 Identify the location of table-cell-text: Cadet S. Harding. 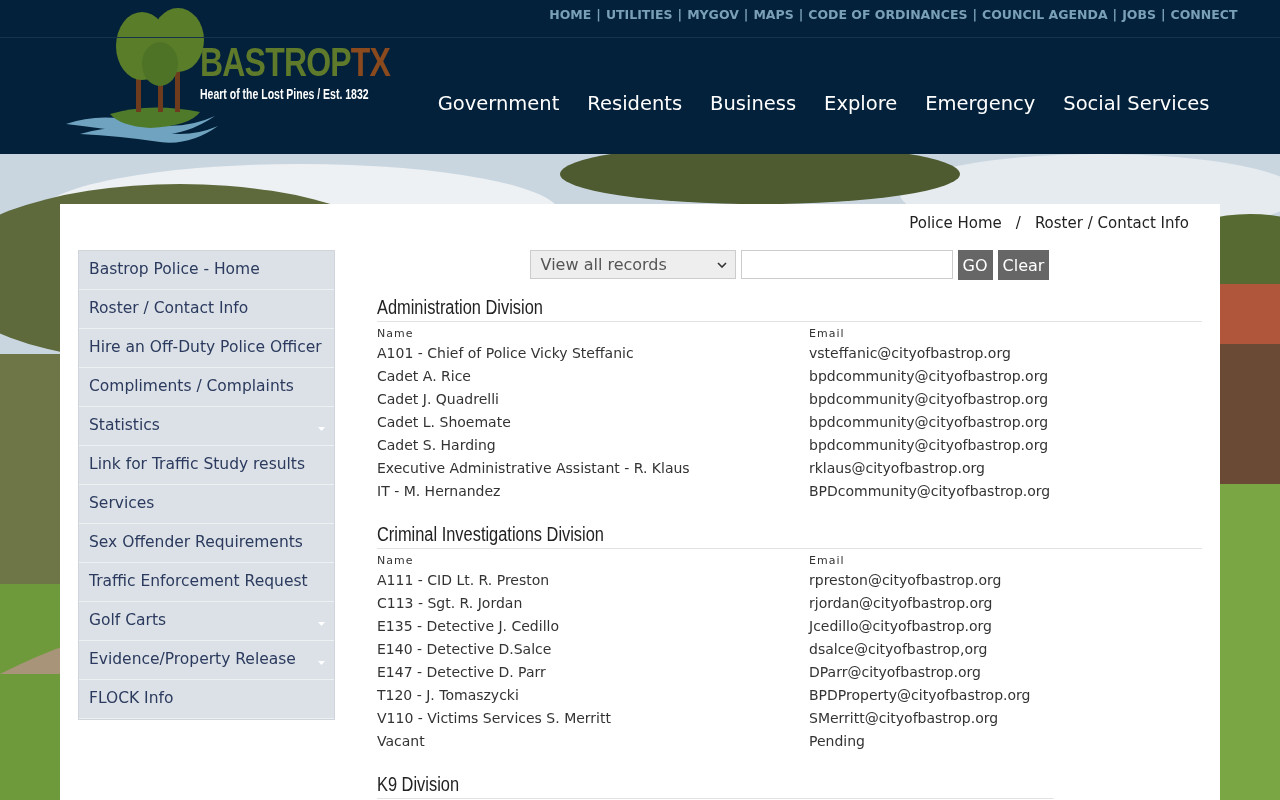
(437, 445).